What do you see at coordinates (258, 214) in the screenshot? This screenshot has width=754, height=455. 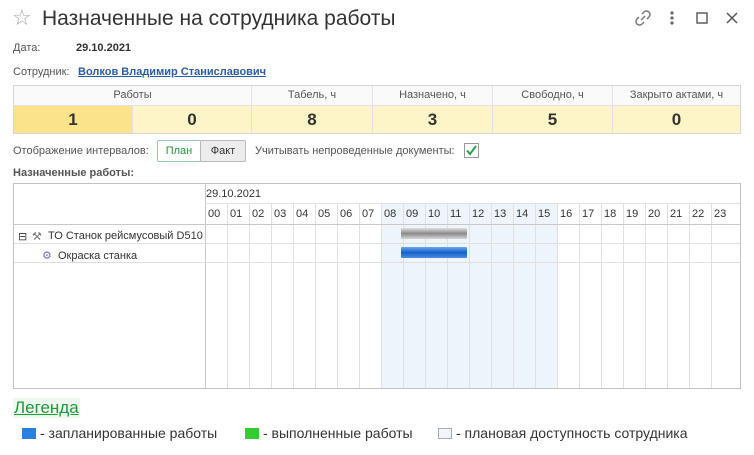 I see `hour-label: 02` at bounding box center [258, 214].